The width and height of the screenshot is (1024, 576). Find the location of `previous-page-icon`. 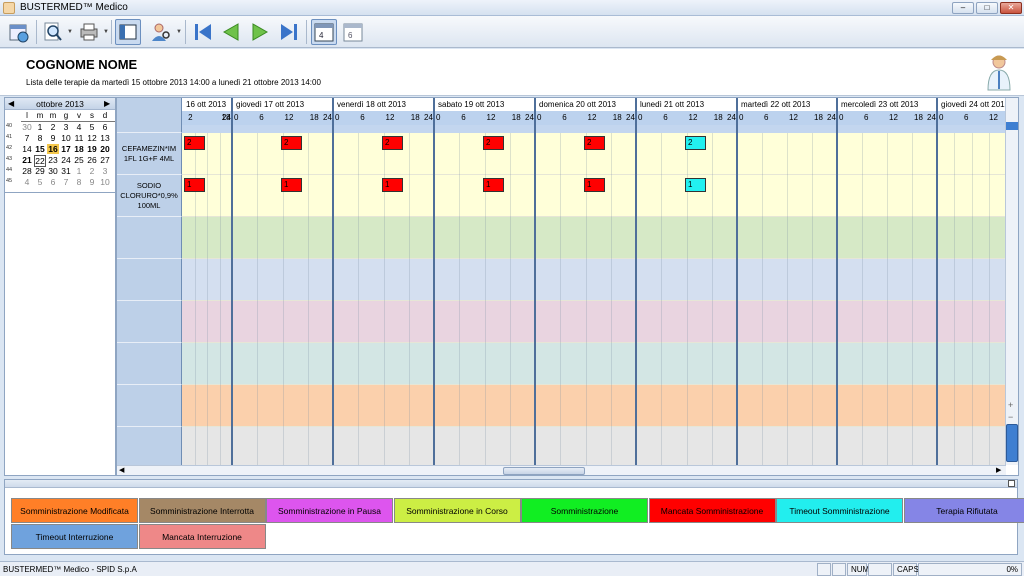

previous-page-icon is located at coordinates (231, 32).